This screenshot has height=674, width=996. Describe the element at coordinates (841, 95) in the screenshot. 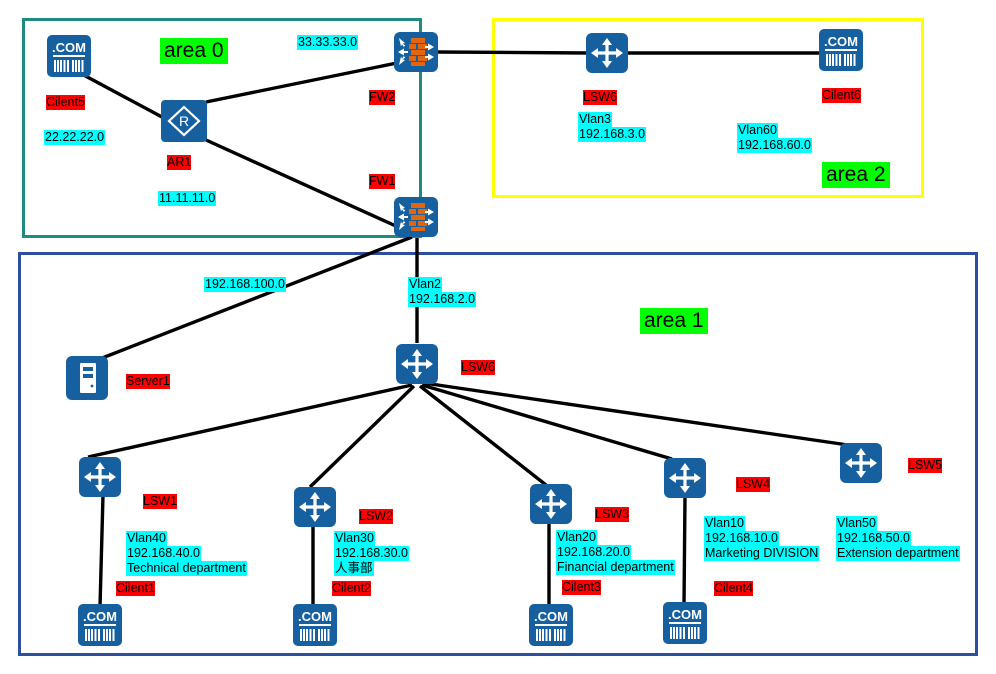

I see `device-label-cilent6: Cilent6` at that location.